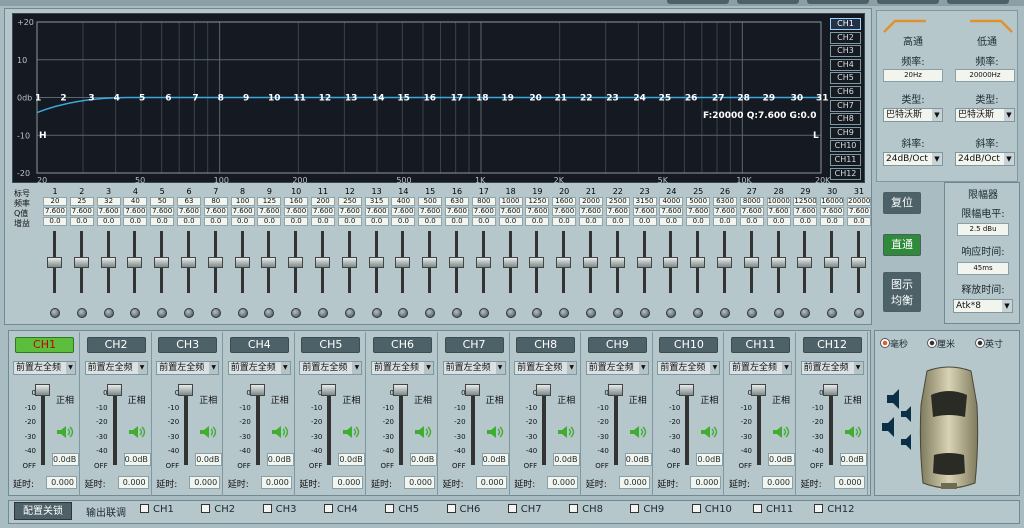 This screenshot has height=528, width=1024. Describe the element at coordinates (430, 201) in the screenshot. I see `eq-freq-field: 500` at that location.